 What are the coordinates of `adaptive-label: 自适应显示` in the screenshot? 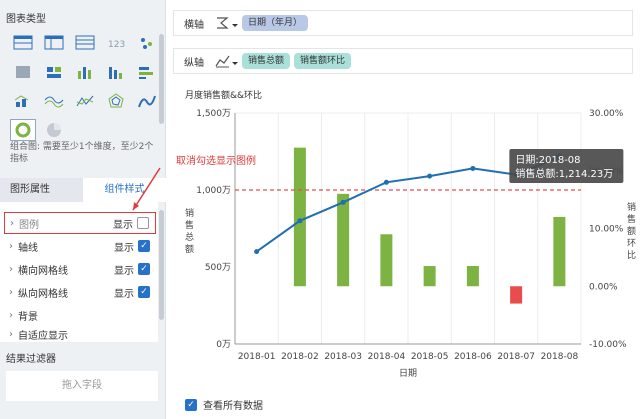 It's located at (43, 336).